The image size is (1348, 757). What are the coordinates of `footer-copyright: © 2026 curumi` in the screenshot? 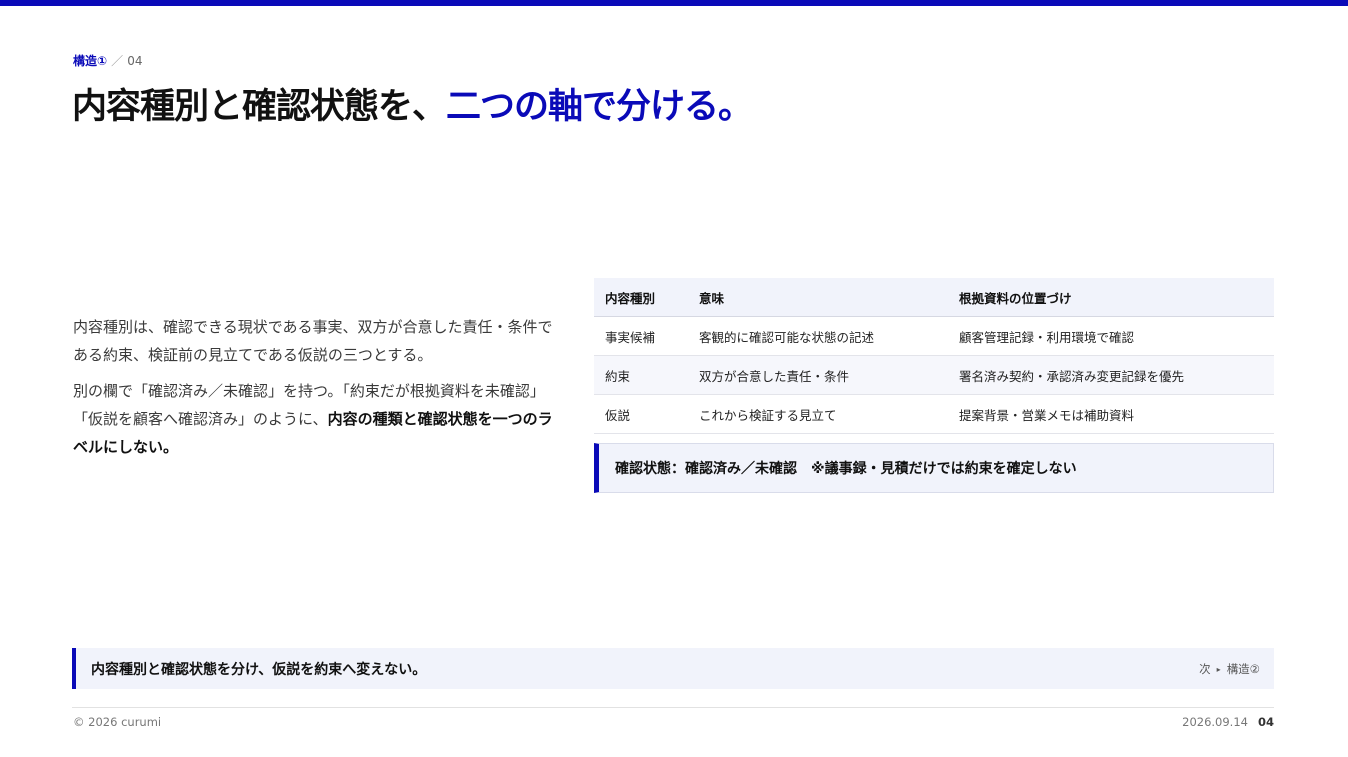 It's located at (117, 722).